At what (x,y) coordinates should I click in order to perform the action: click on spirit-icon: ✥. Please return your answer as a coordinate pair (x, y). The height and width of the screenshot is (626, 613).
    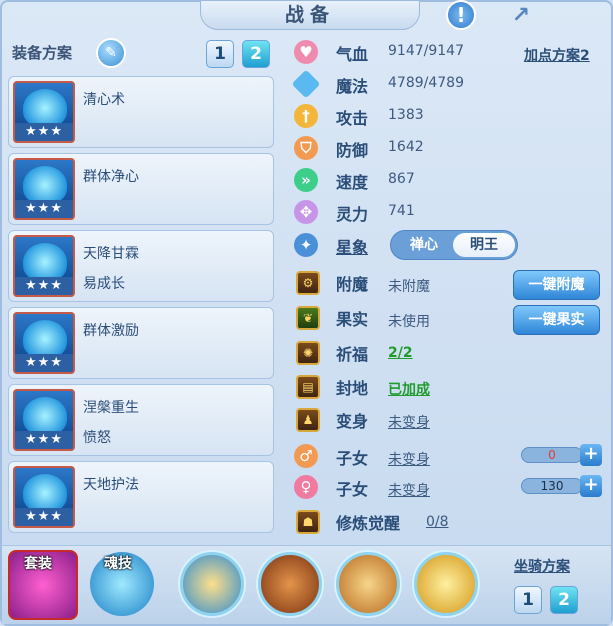
    Looking at the image, I should click on (306, 212).